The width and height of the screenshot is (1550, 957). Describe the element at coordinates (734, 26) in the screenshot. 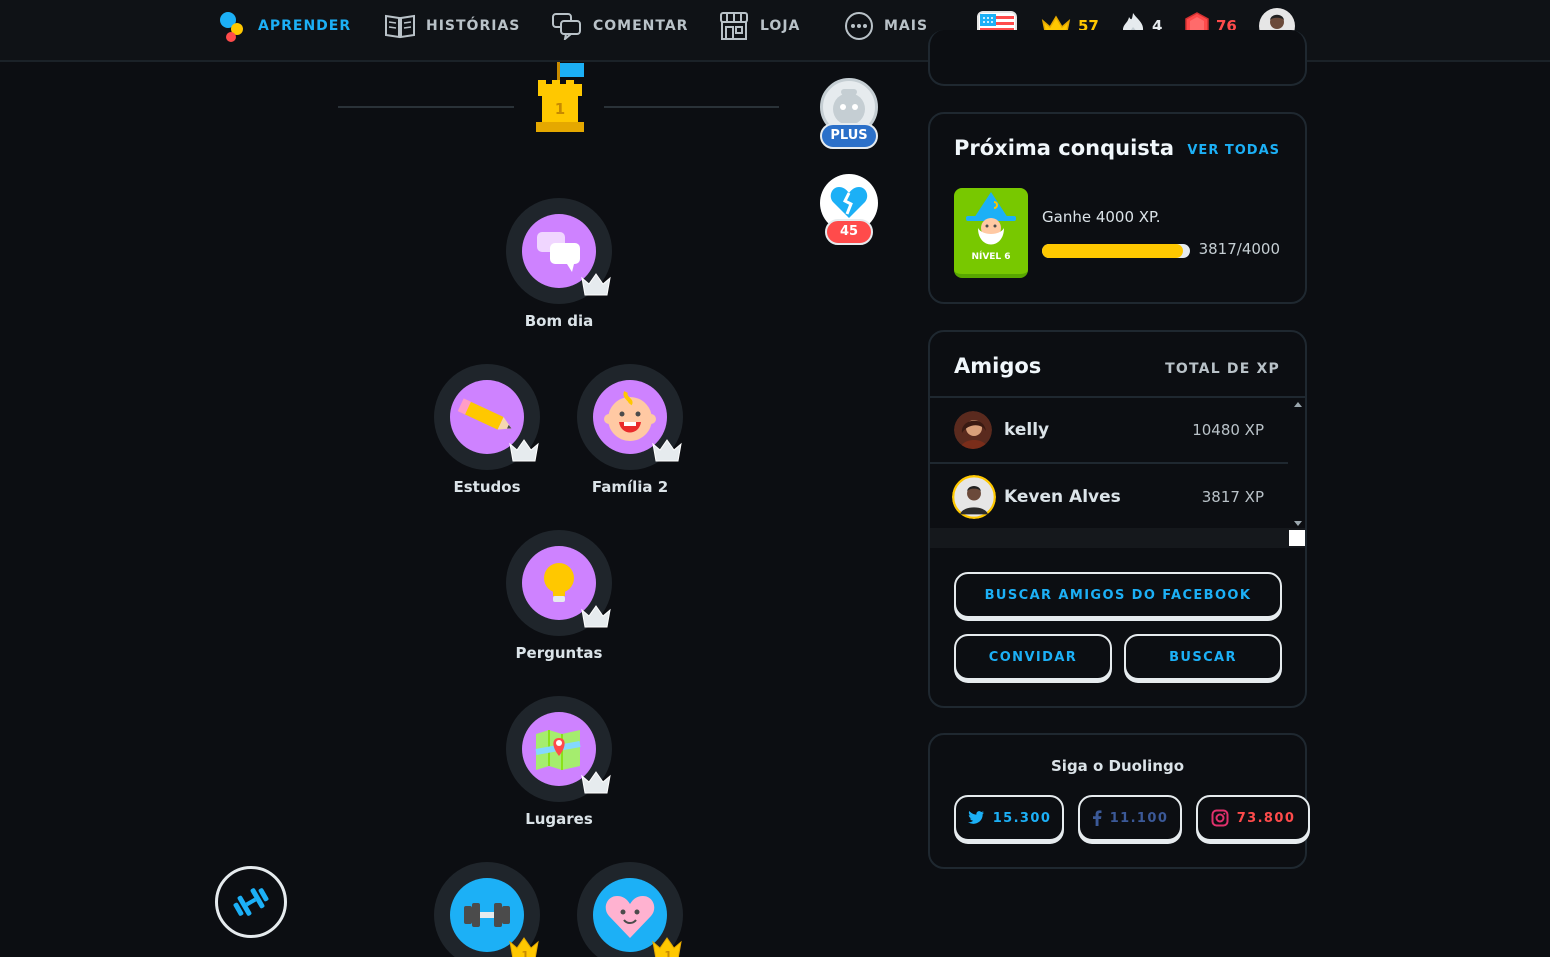

I see `shop-icon` at that location.